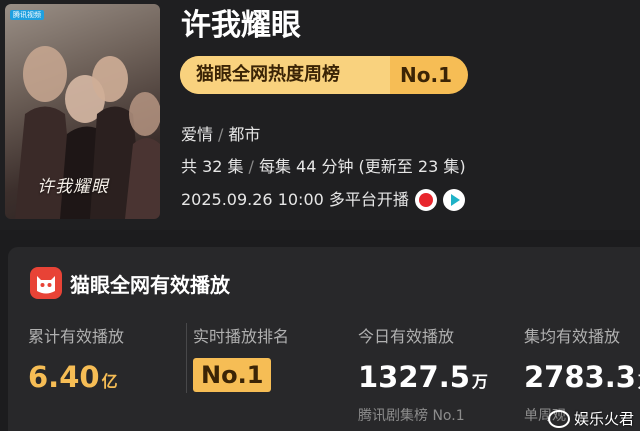  I want to click on genre-line: 爱情 / 都市, so click(220, 135).